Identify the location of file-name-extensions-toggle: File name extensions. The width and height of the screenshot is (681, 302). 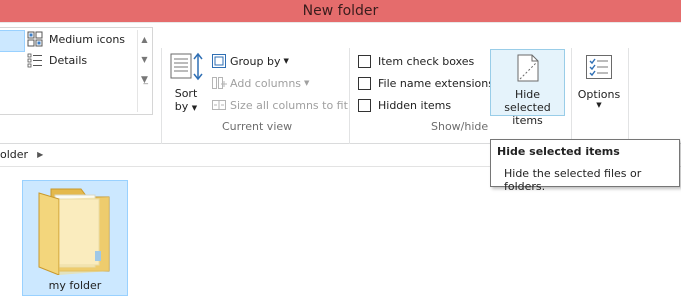
(426, 83).